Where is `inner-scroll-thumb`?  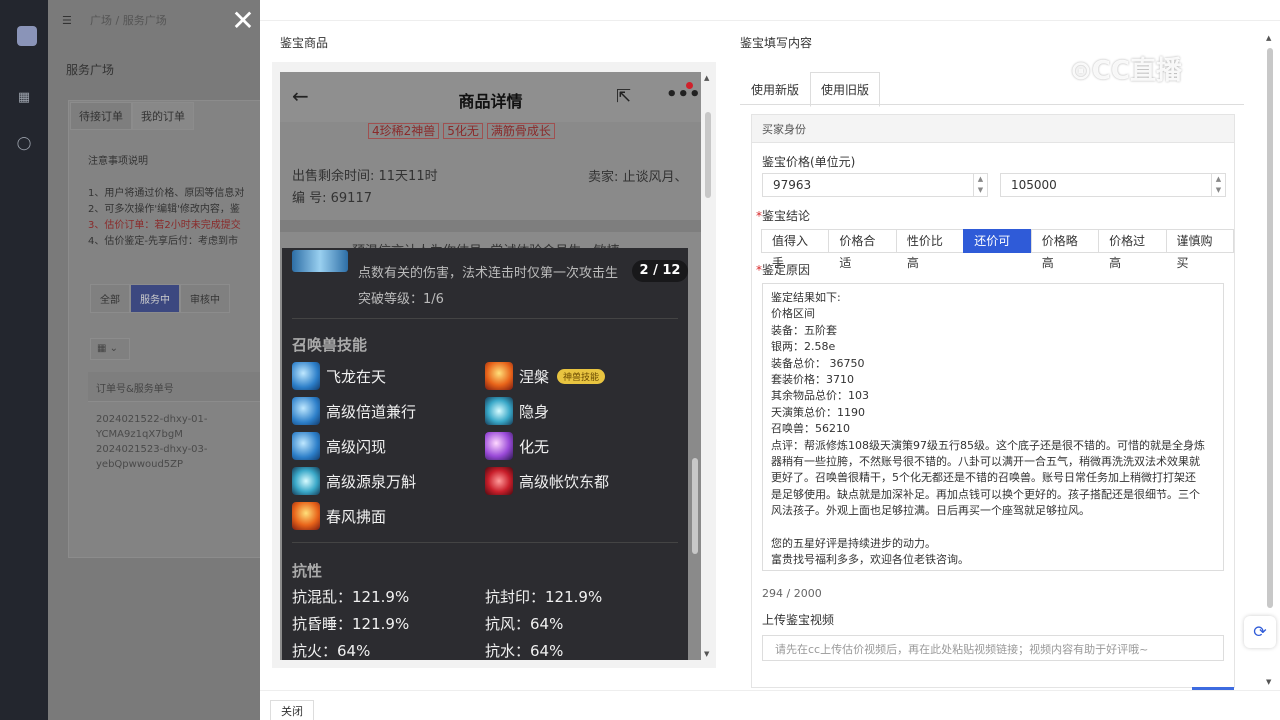 inner-scroll-thumb is located at coordinates (695, 506).